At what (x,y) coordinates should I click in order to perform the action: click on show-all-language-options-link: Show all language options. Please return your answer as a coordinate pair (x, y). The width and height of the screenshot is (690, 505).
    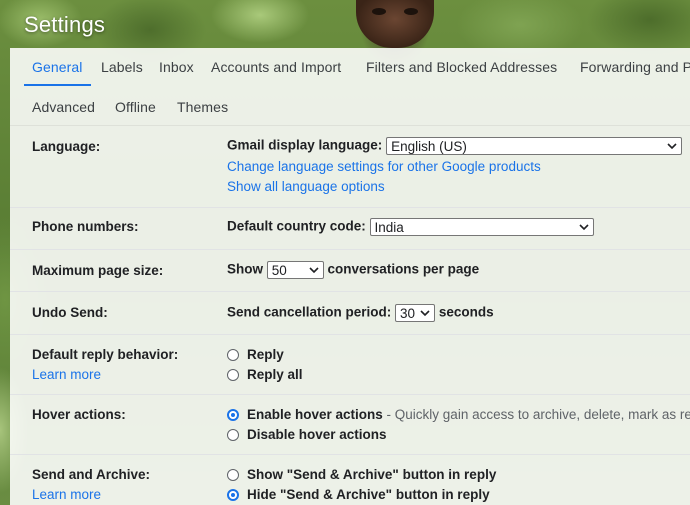
    Looking at the image, I should click on (306, 186).